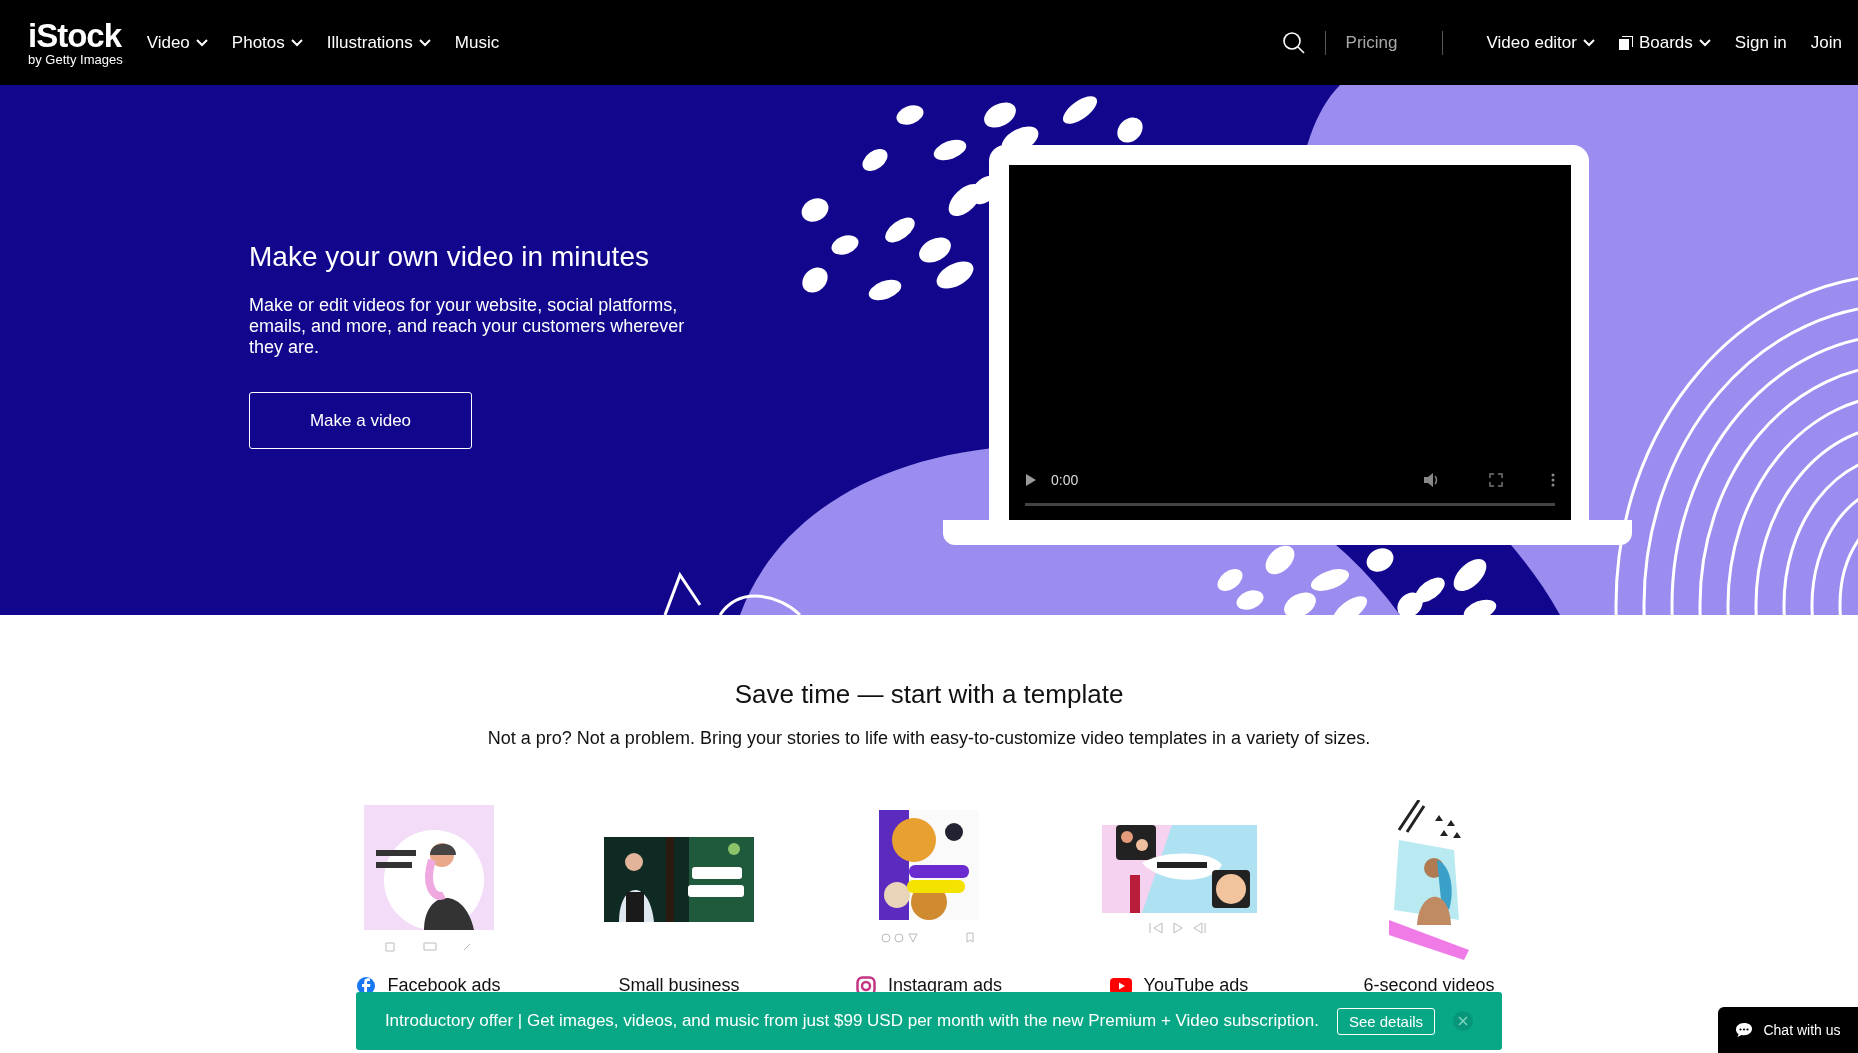  I want to click on hero-text: Make or edit videos for your website, social platforms, emails, and more, and reach your customers wherever they are., so click(467, 326).